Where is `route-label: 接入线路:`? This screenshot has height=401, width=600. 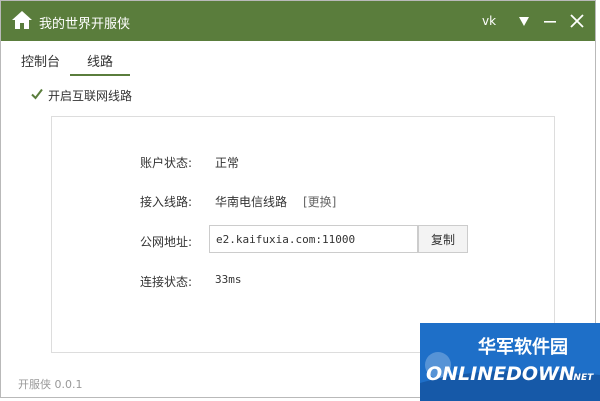 route-label: 接入线路: is located at coordinates (166, 202).